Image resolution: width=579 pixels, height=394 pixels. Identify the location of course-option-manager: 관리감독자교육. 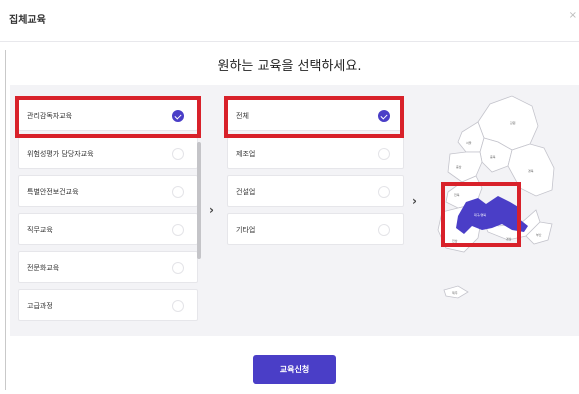
(108, 115).